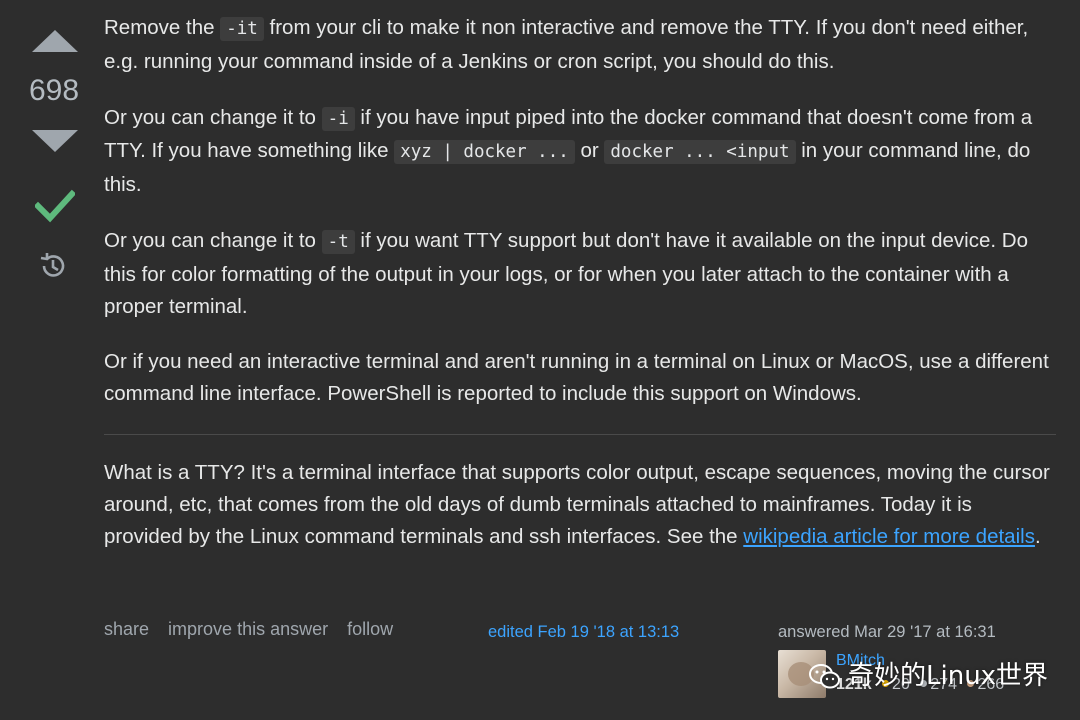 The width and height of the screenshot is (1080, 720). What do you see at coordinates (55, 41) in the screenshot?
I see `upvote-button` at bounding box center [55, 41].